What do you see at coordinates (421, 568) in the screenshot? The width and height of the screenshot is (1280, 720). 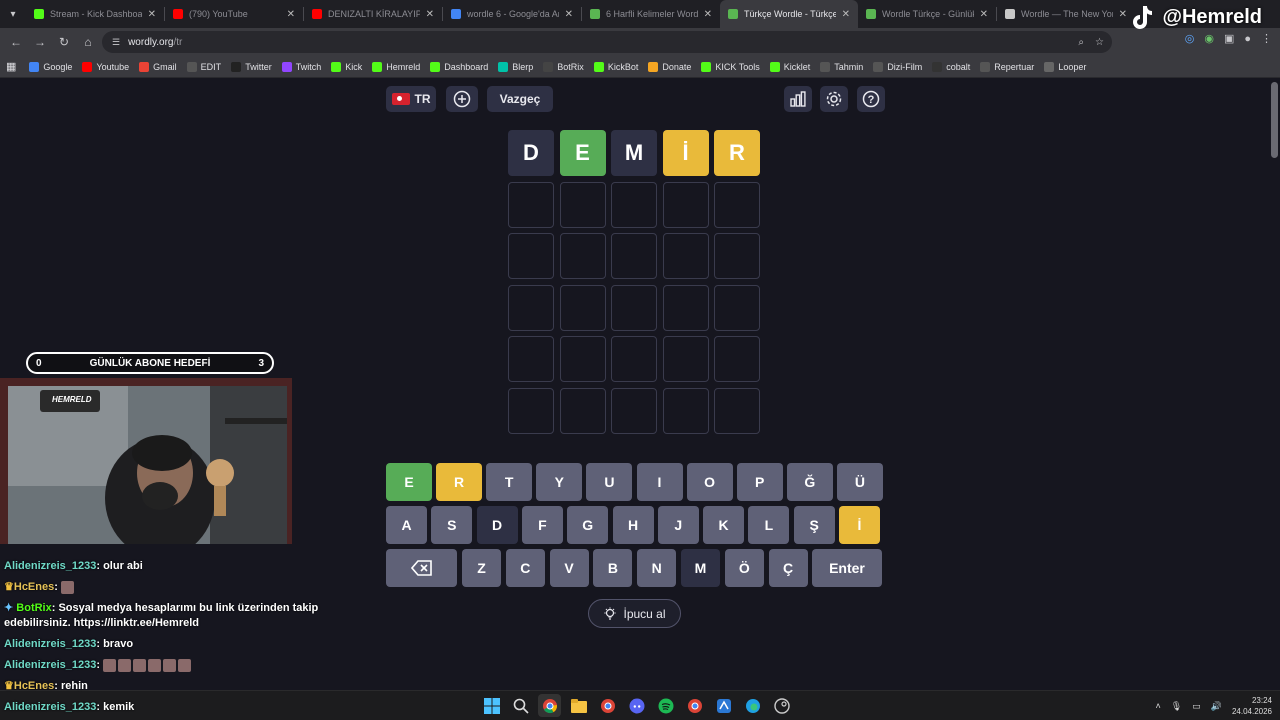 I see `backspace-key` at bounding box center [421, 568].